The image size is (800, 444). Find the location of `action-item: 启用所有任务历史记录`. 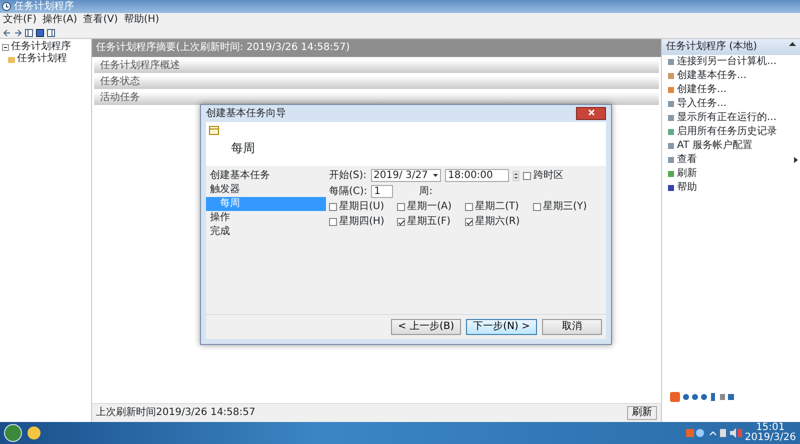

action-item: 启用所有任务历史记录 is located at coordinates (731, 132).